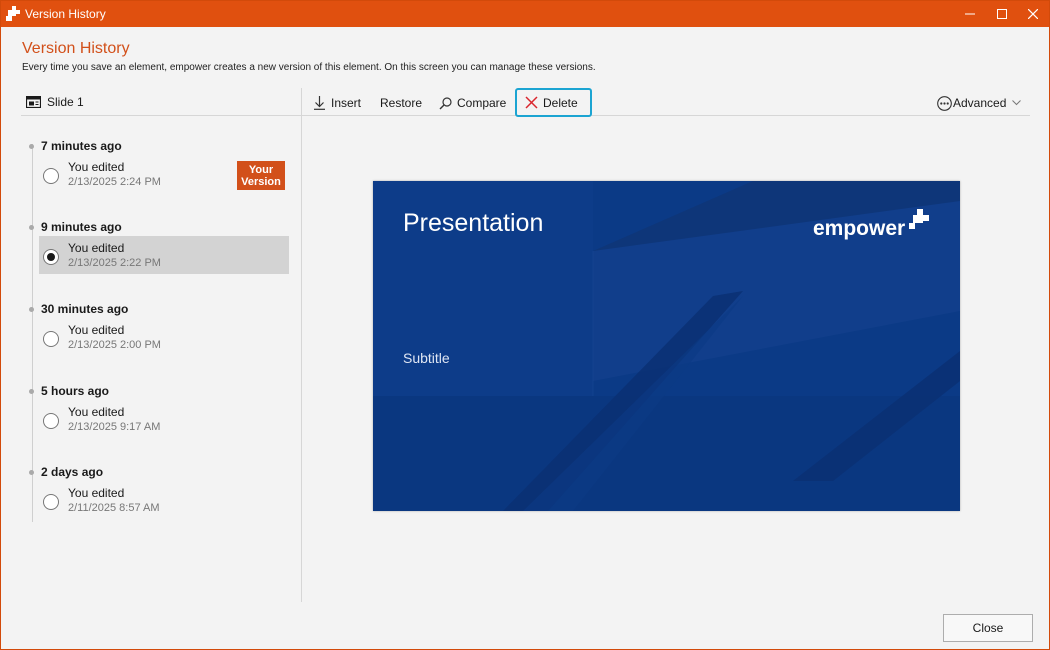 Image resolution: width=1050 pixels, height=650 pixels. Describe the element at coordinates (81, 227) in the screenshot. I see `group-time-label: 9 minutes ago` at that location.